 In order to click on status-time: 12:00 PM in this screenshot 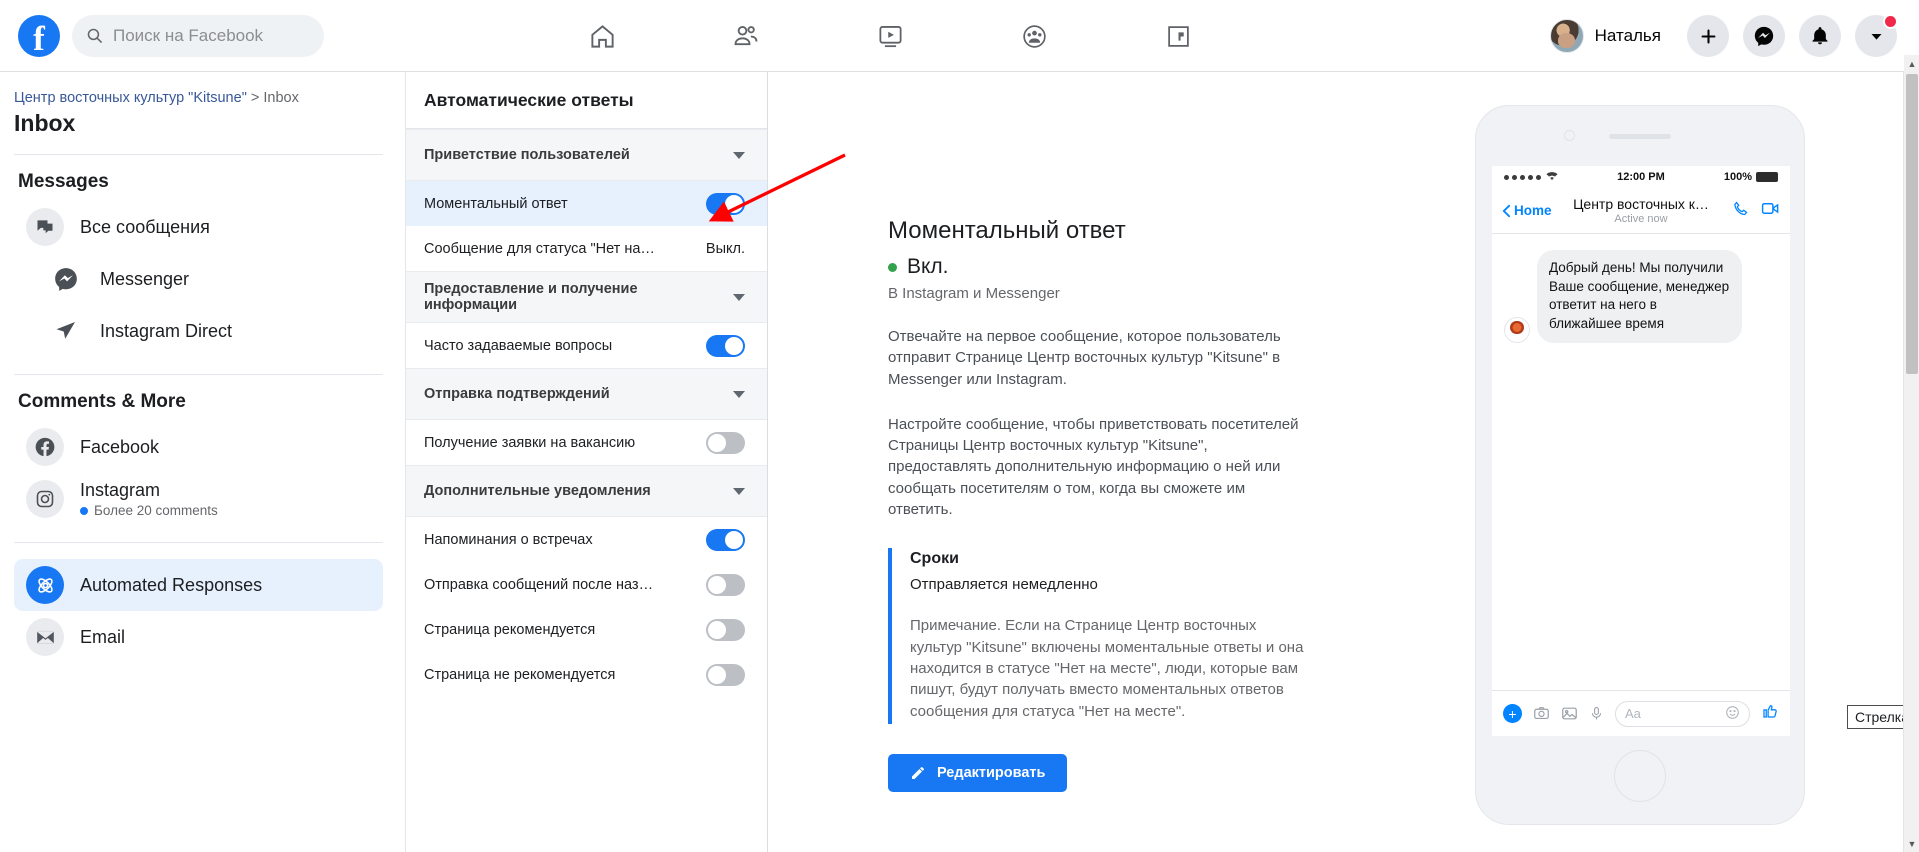, I will do `click(1641, 177)`.